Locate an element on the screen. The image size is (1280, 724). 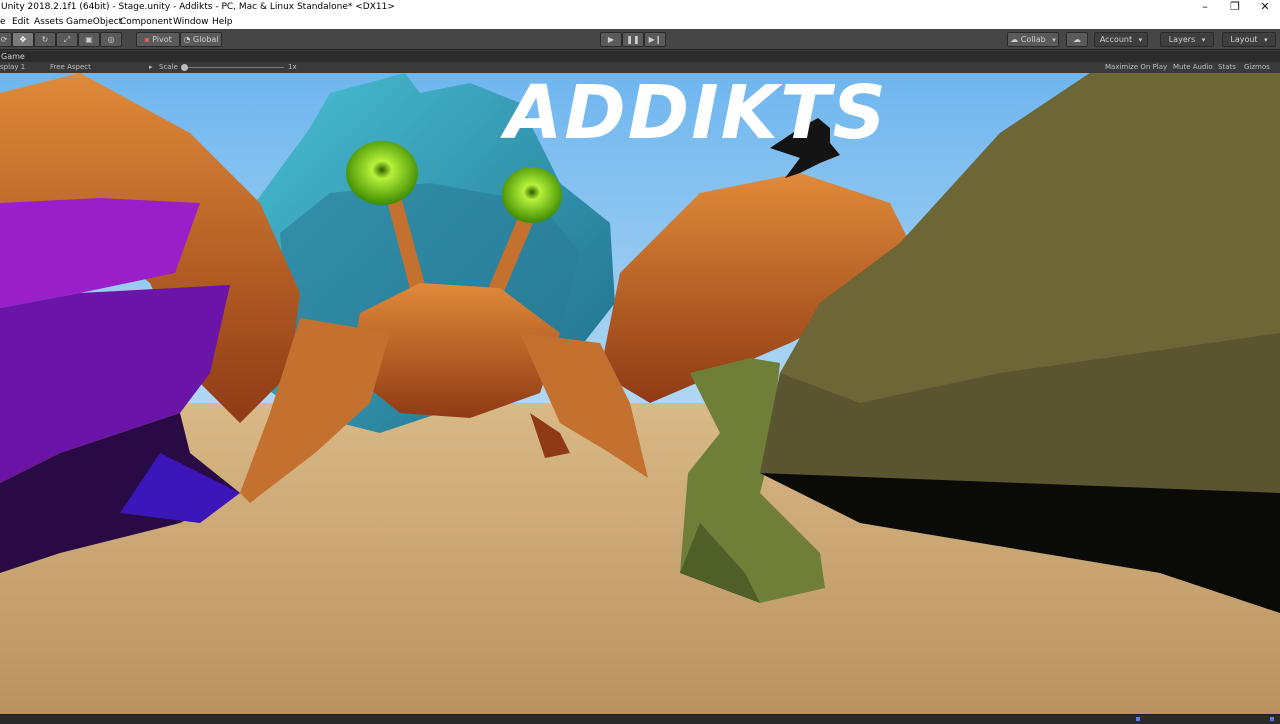
scale-icon: ▸ is located at coordinates (151, 67).